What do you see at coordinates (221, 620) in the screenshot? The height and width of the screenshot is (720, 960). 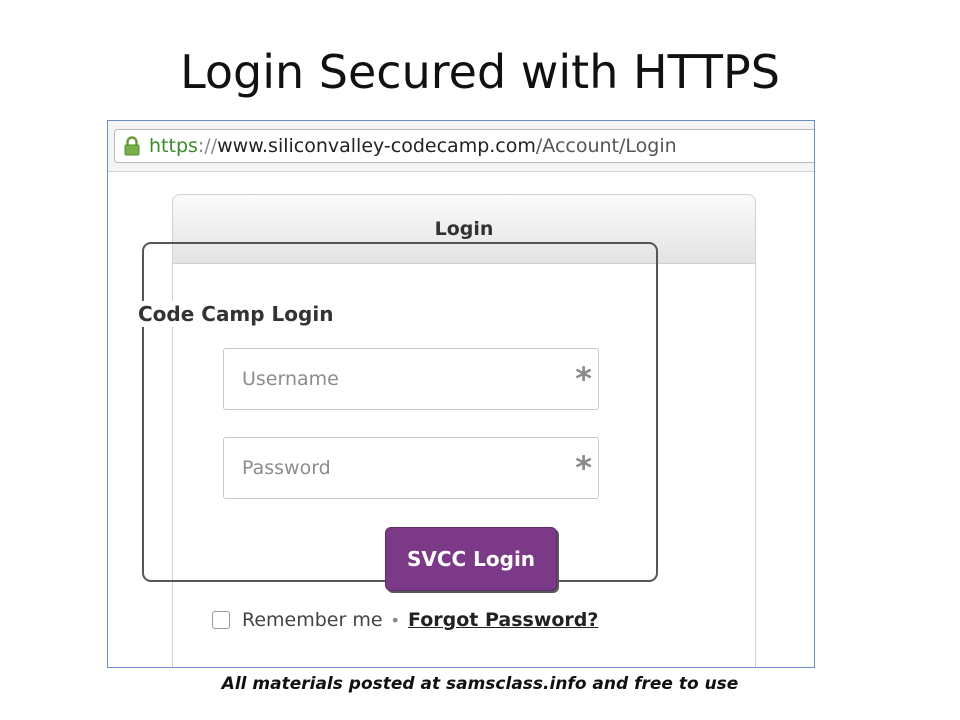 I see `remember-me-checkbox` at bounding box center [221, 620].